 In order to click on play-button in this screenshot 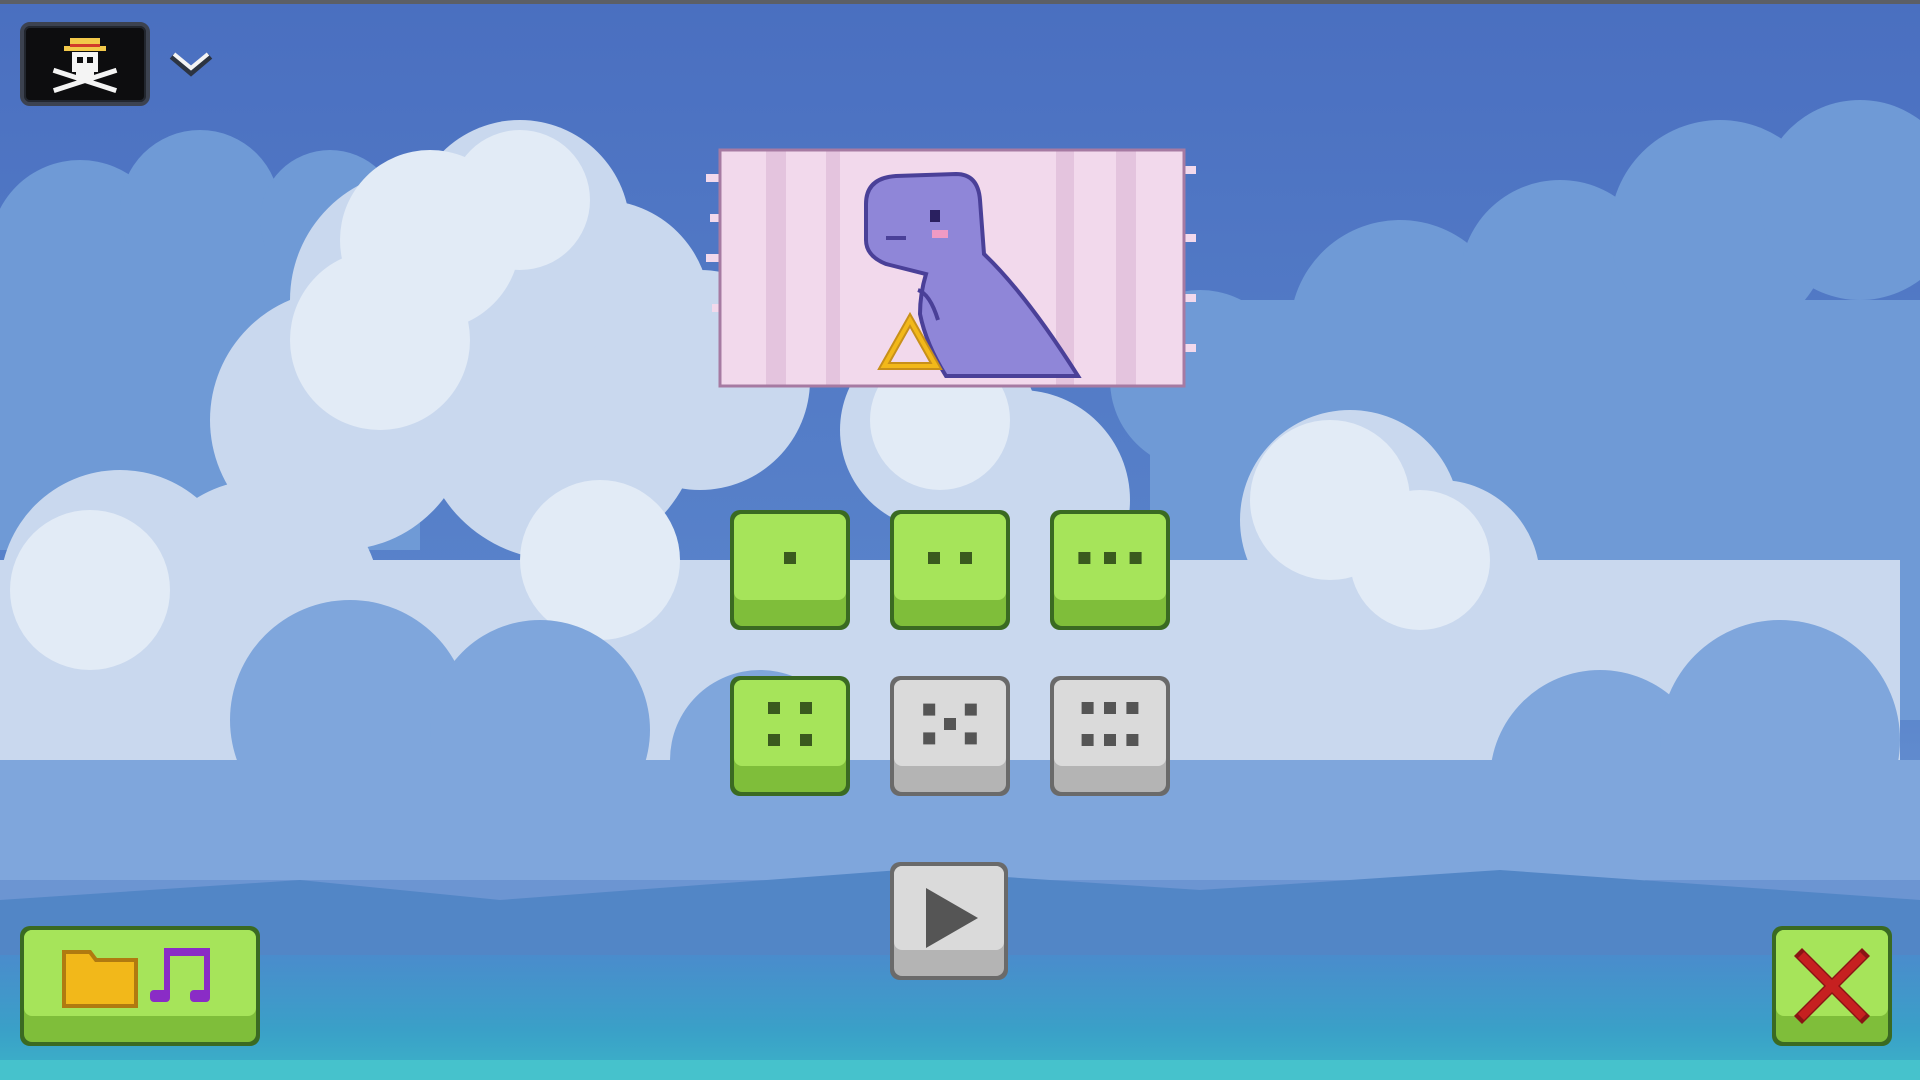, I will do `click(949, 921)`.